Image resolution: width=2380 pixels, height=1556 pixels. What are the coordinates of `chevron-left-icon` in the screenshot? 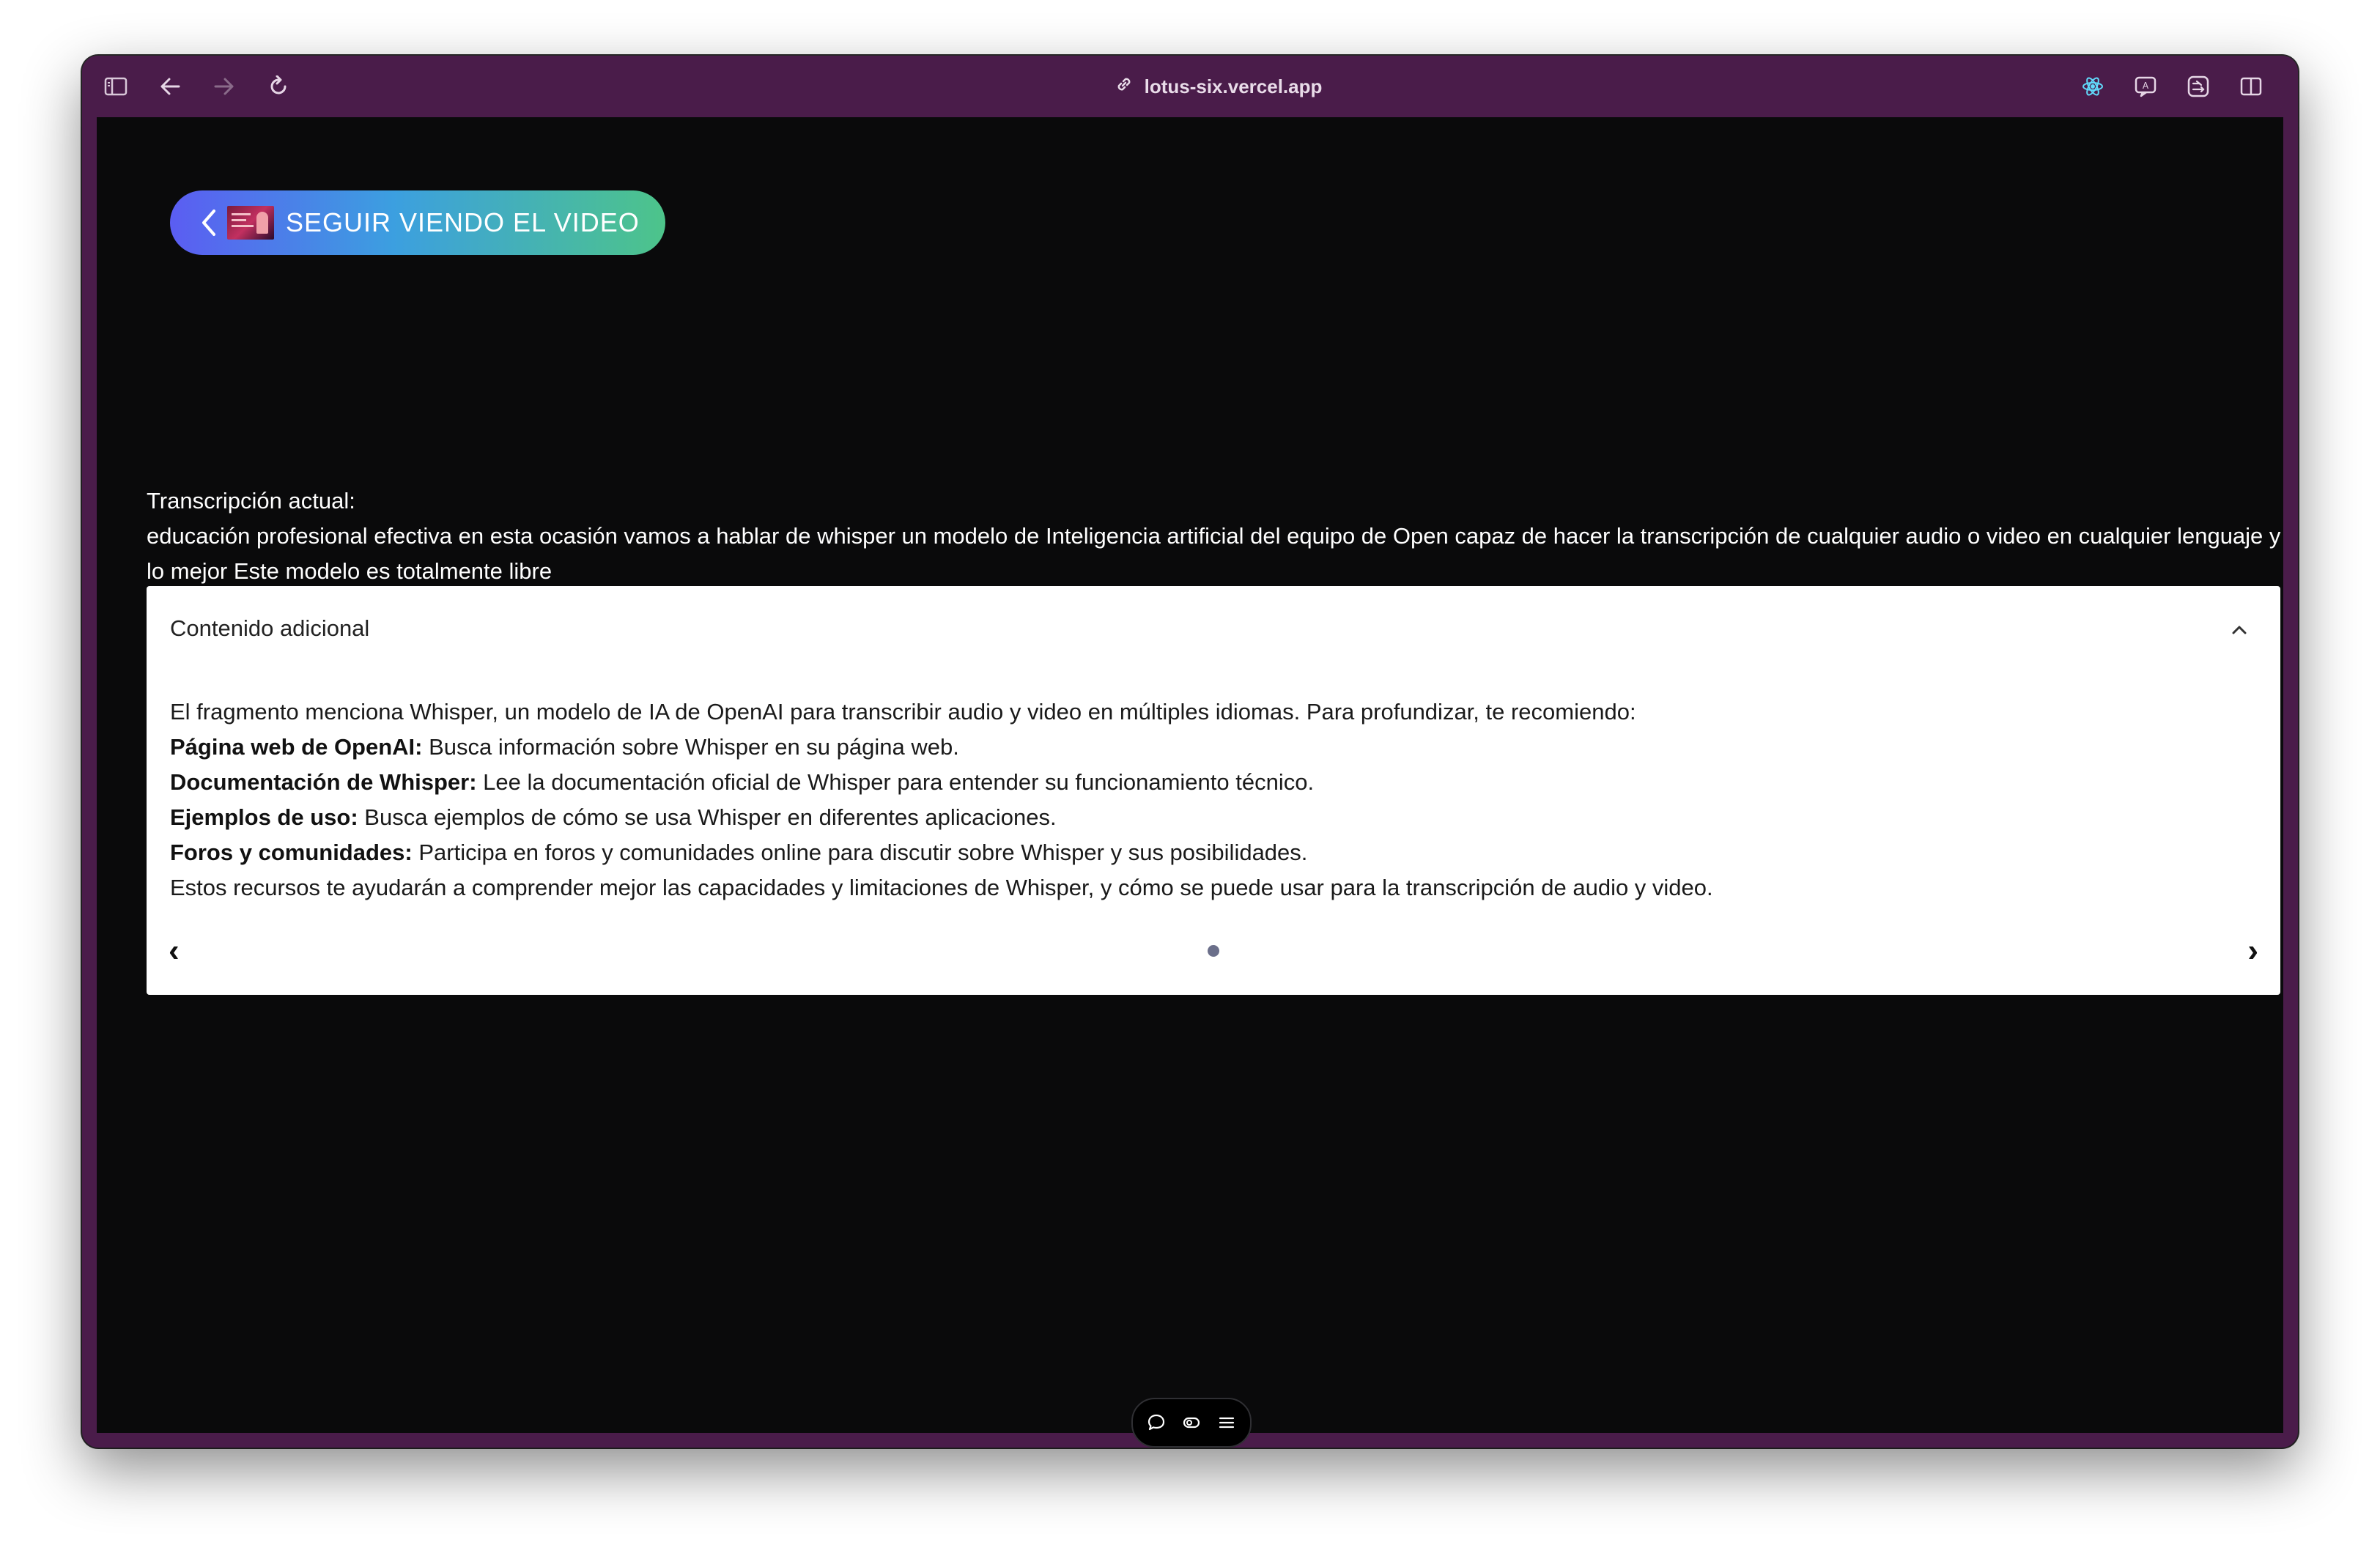 It's located at (210, 223).